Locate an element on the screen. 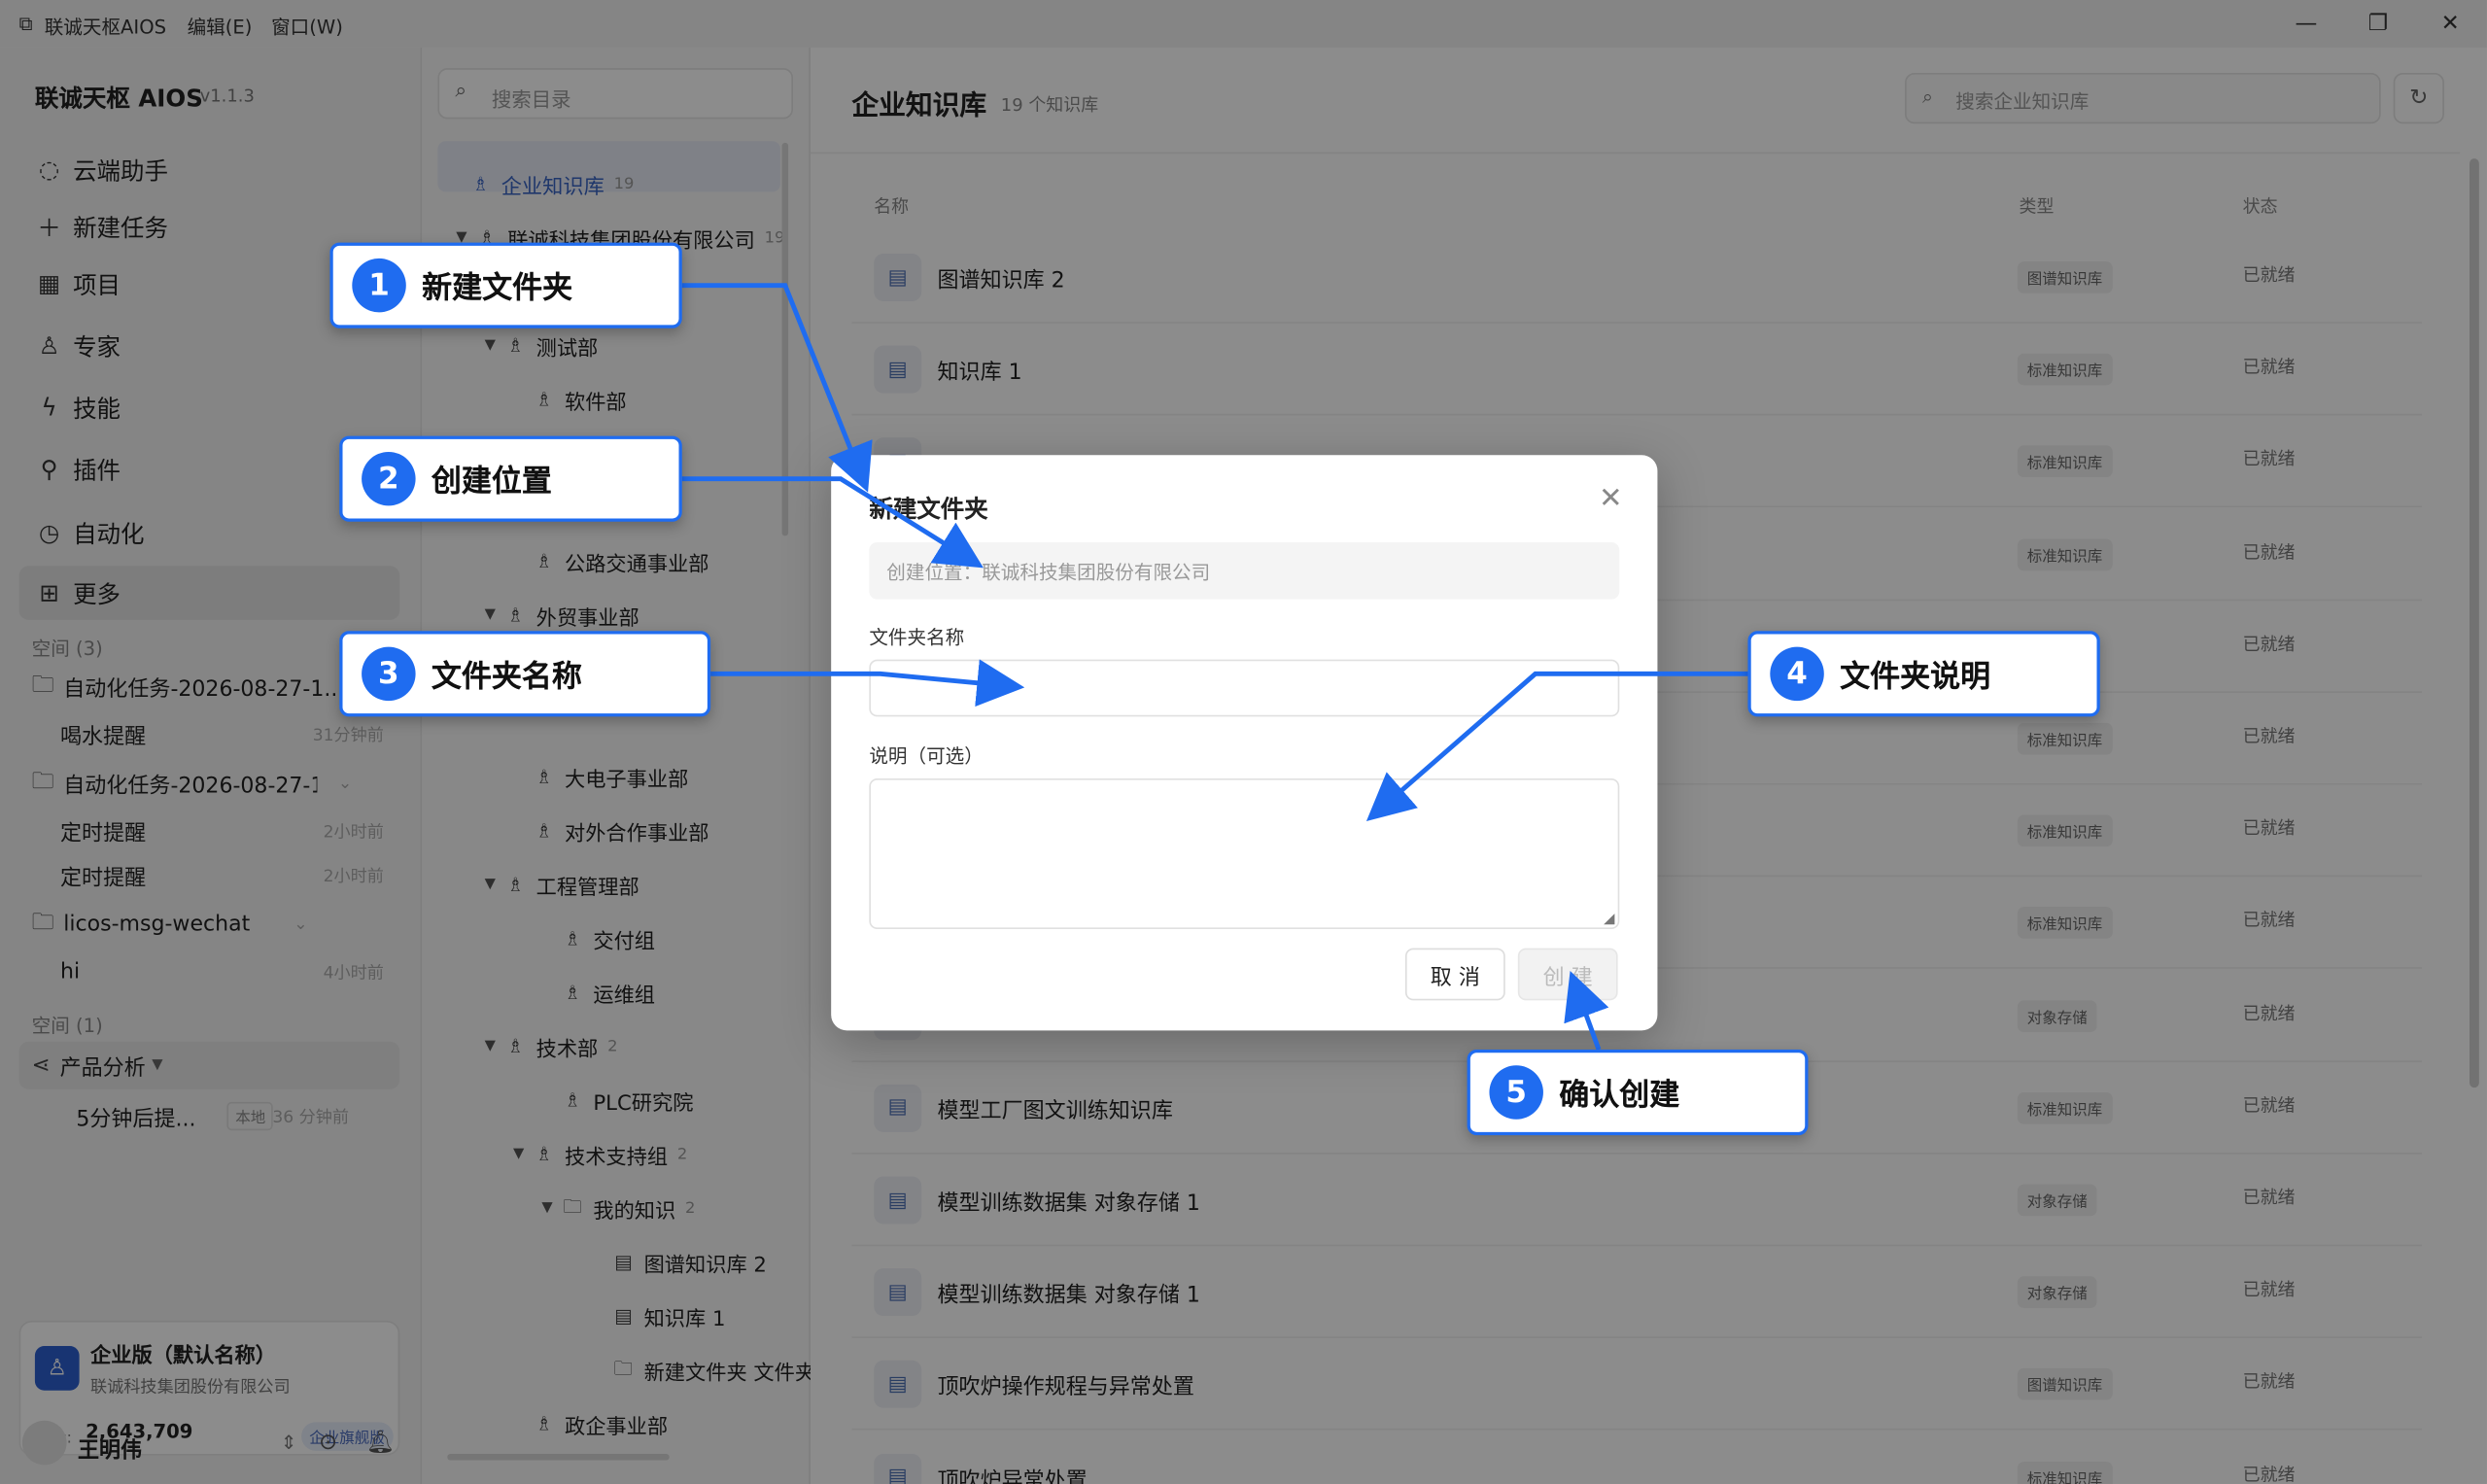 Image resolution: width=2487 pixels, height=1484 pixels. callout-text: 文件夹名称 is located at coordinates (507, 676).